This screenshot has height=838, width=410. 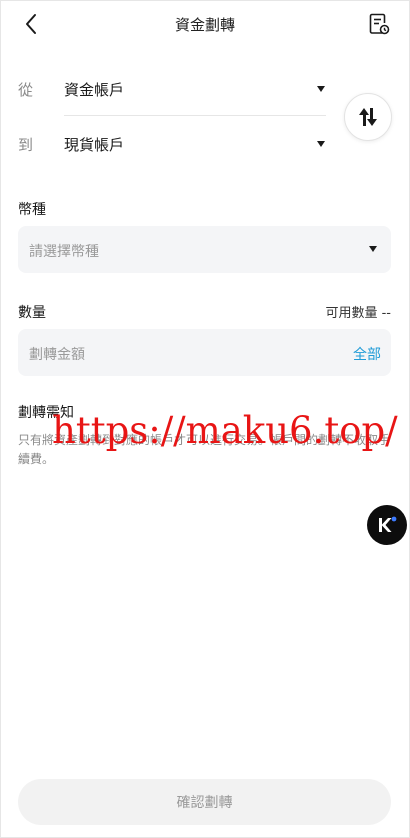 What do you see at coordinates (197, 143) in the screenshot?
I see `to-account-select: 現貨帳戶` at bounding box center [197, 143].